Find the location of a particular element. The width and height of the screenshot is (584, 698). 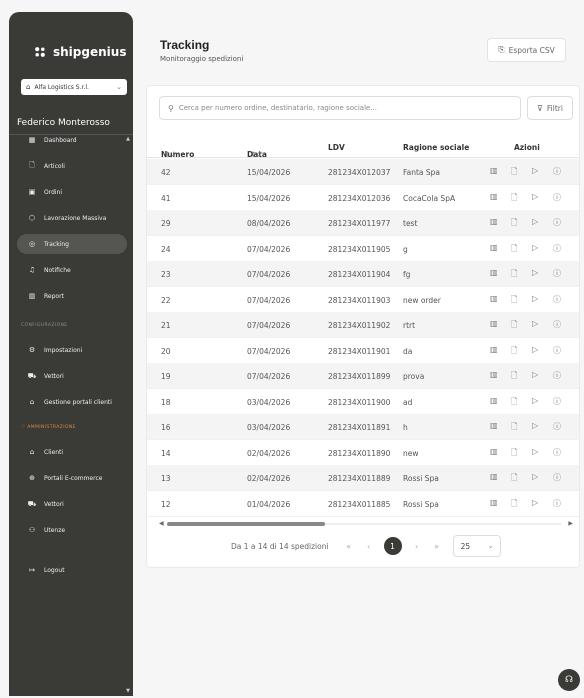

horizontal-scrollbar: ◀ ▶ is located at coordinates (366, 523).